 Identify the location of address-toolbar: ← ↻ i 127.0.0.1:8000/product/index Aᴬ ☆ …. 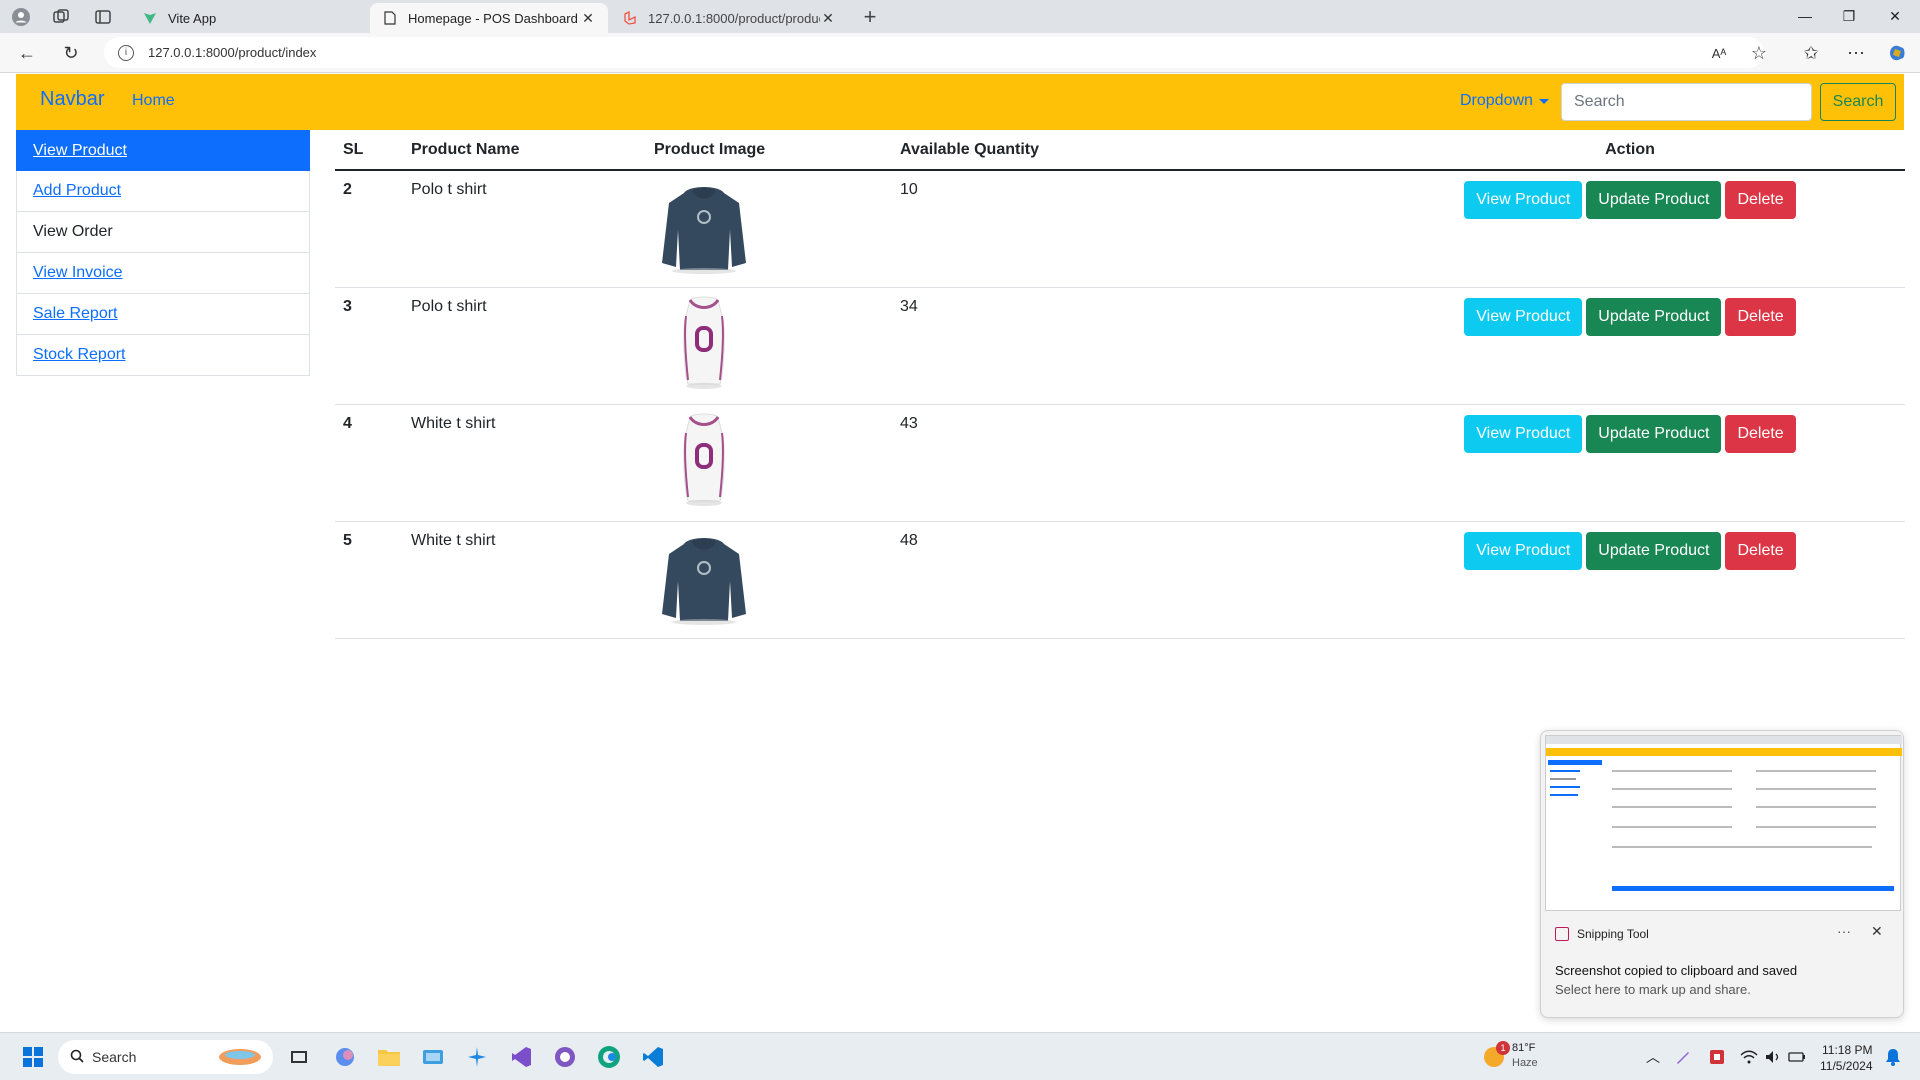
(960, 53).